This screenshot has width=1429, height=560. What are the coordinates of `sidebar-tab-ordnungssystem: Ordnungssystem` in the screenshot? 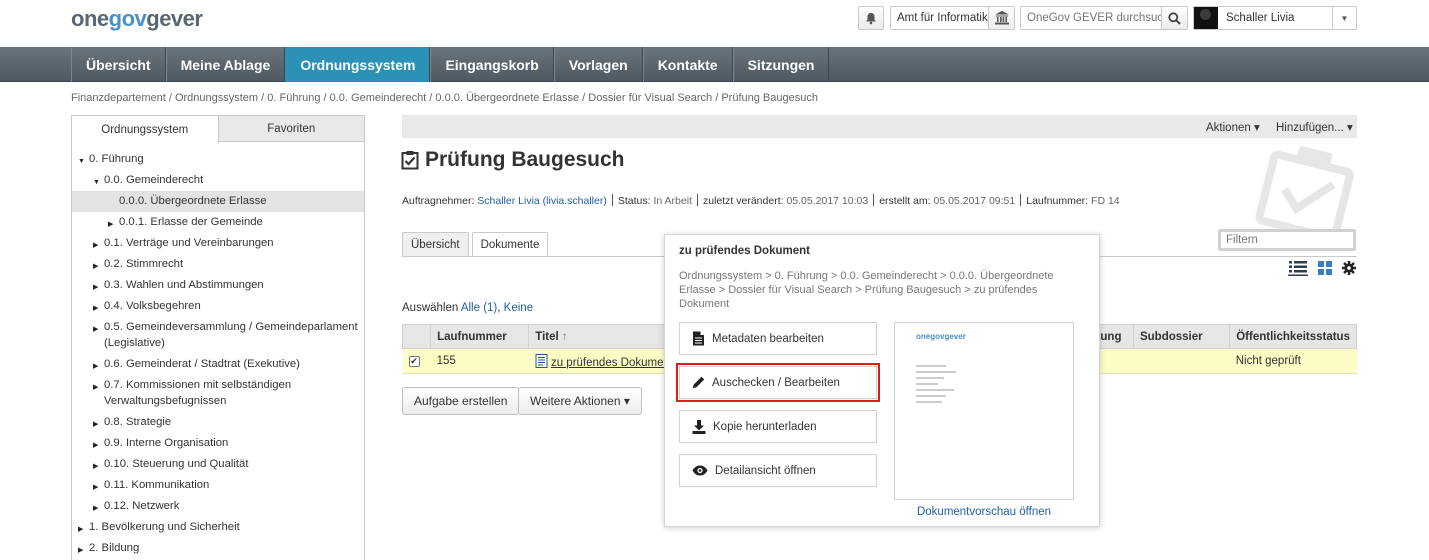 It's located at (145, 129).